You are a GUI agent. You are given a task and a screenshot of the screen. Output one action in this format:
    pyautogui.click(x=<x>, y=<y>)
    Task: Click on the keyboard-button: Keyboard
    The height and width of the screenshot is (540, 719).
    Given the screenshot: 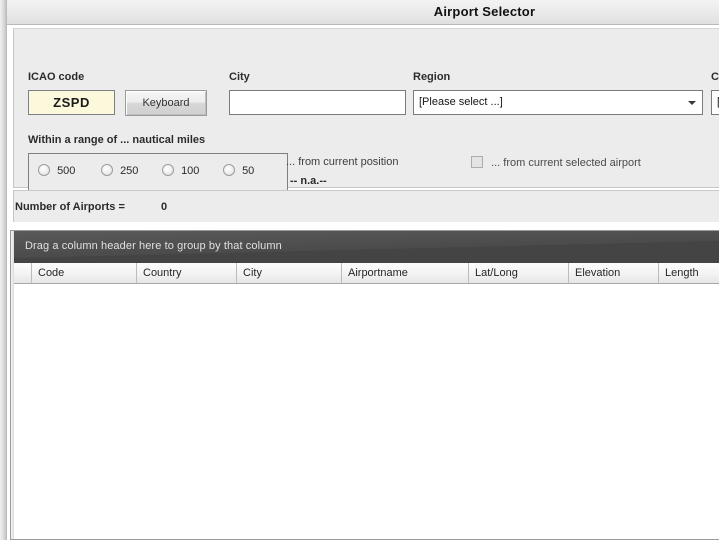 What is the action you would take?
    pyautogui.click(x=166, y=103)
    